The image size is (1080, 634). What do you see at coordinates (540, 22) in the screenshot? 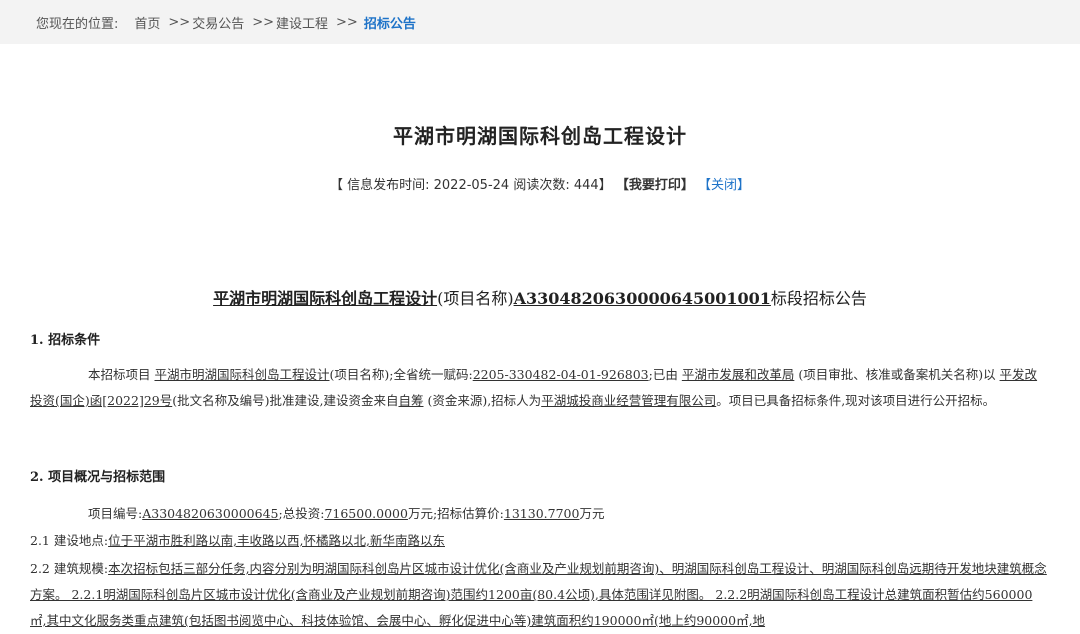
I see `breadcrumb: 您现在的位置: 首页 >> 交易公告 >> 建设工程 >> 招标公告` at bounding box center [540, 22].